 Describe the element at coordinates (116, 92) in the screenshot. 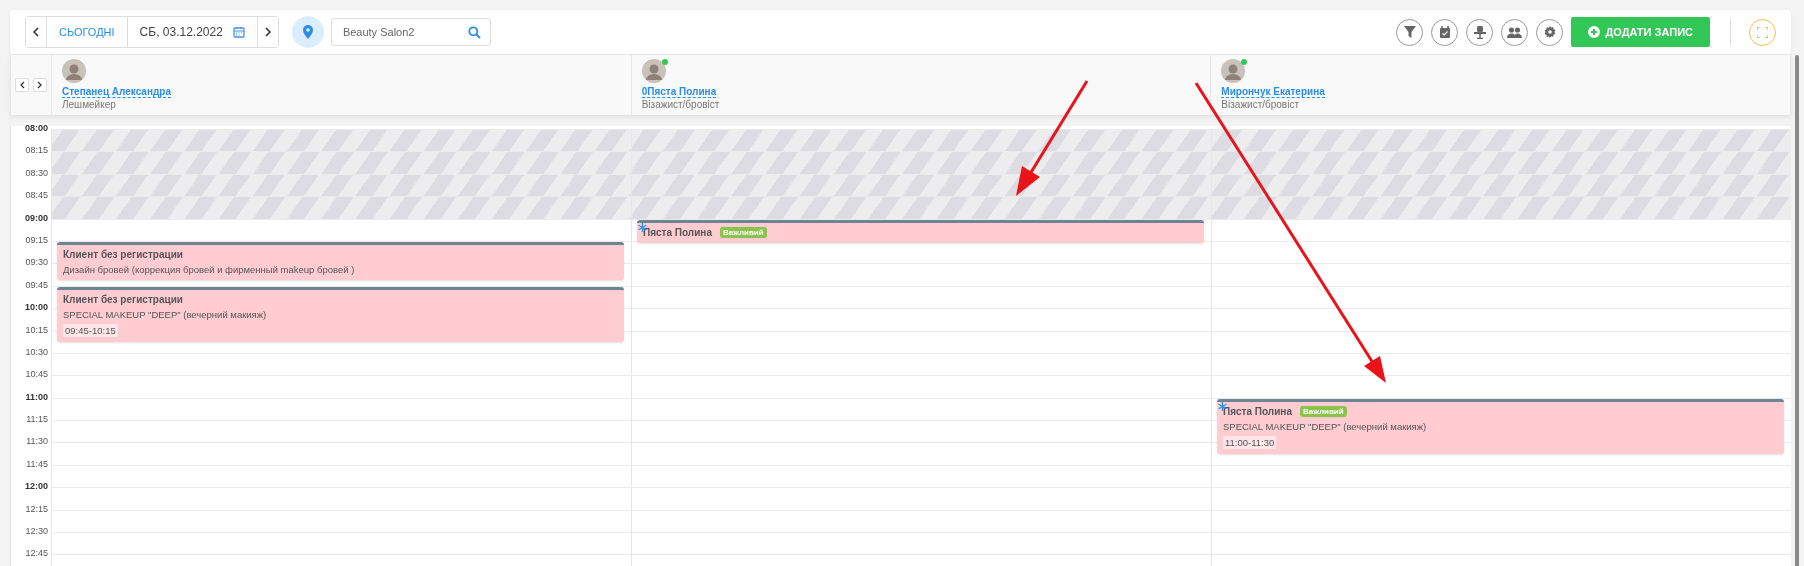

I see `staff-name-link: Степанец Александра` at that location.